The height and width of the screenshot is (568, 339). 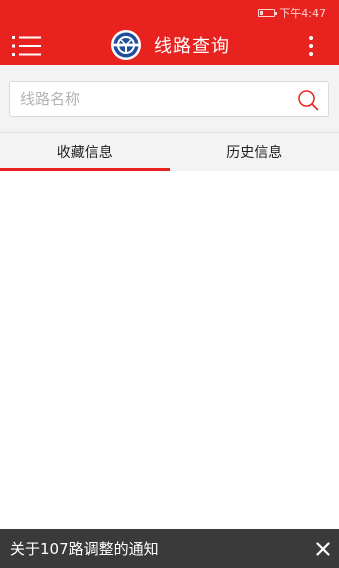 I want to click on tab-favorites-label: 收藏信息, so click(x=84, y=153).